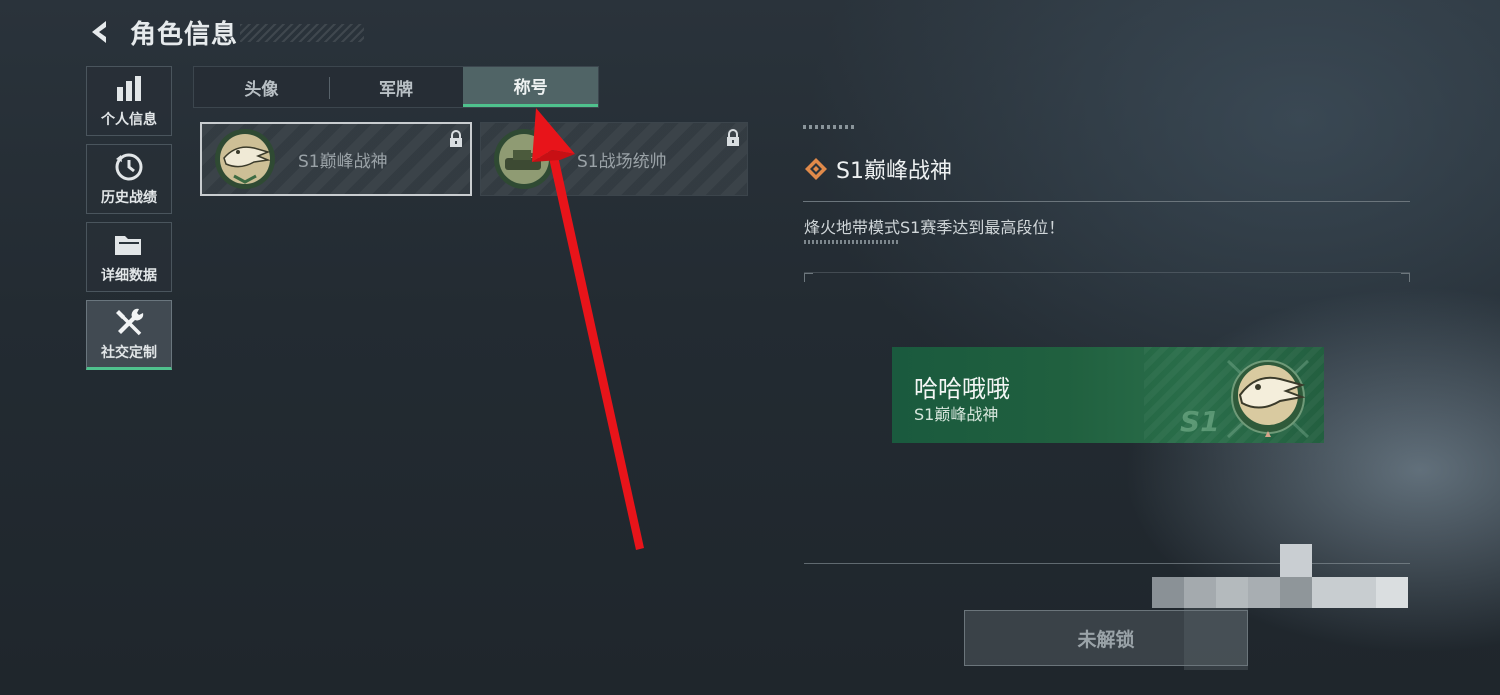 The image size is (1500, 695). I want to click on sidebar-item-label: 详细数据, so click(129, 276).